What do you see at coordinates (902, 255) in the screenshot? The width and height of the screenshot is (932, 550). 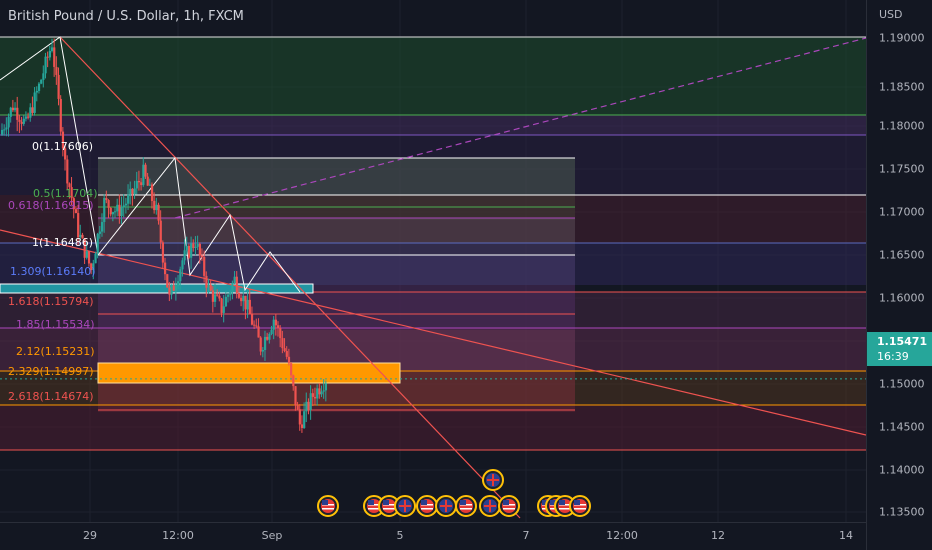 I see `price-tick: 1.16500` at bounding box center [902, 255].